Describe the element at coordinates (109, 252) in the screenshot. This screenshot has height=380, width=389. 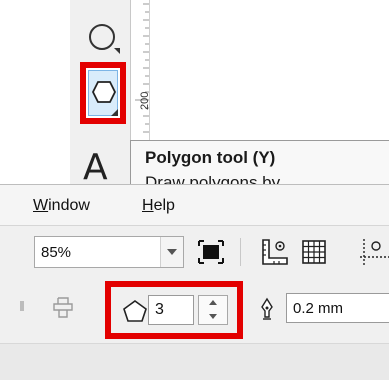
I see `zoom-level-select: 85%` at that location.